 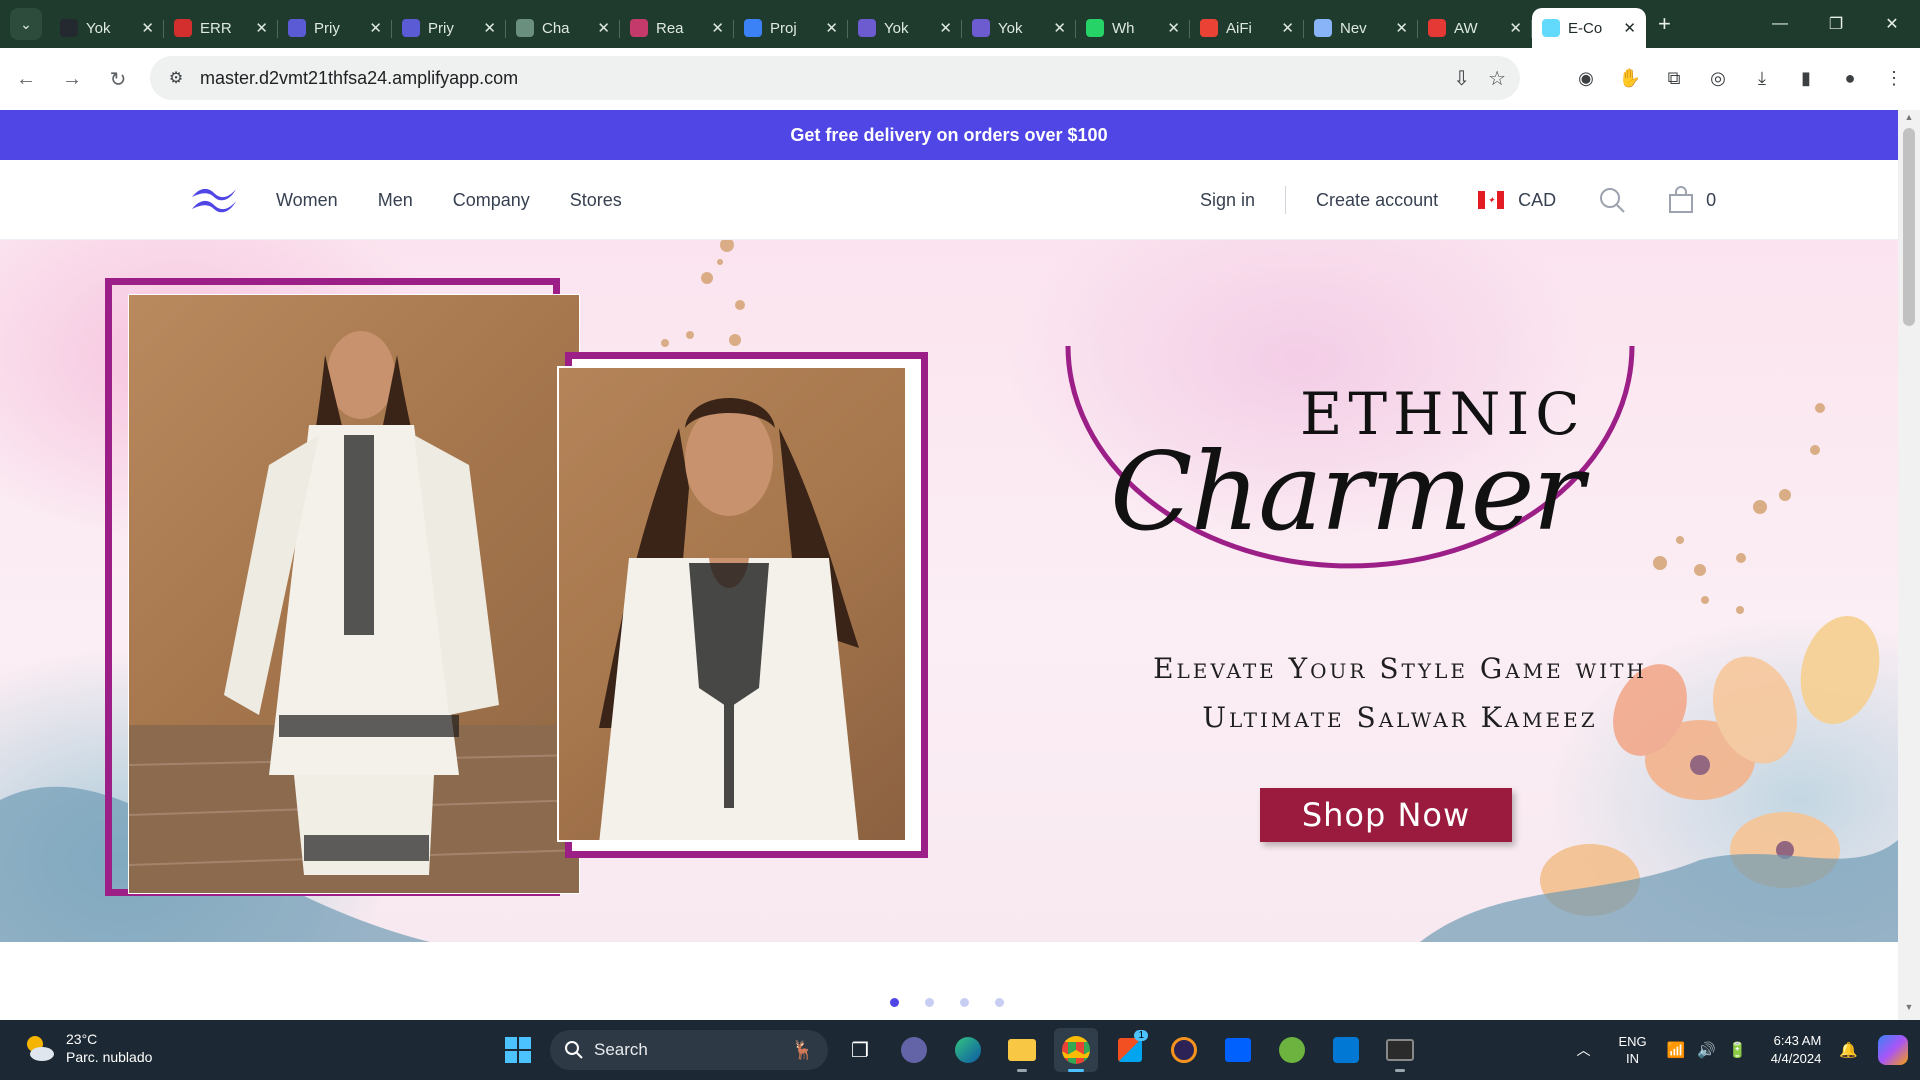 What do you see at coordinates (1632, 1050) in the screenshot?
I see `input-language: ENG IN` at bounding box center [1632, 1050].